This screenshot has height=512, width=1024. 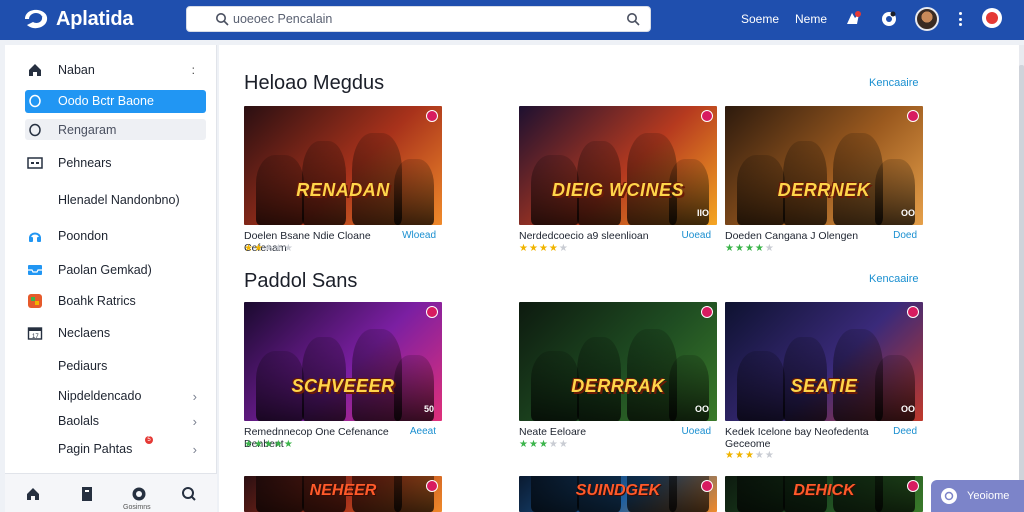 I want to click on sidebar-item-poondon: Poondon, so click(x=111, y=236).